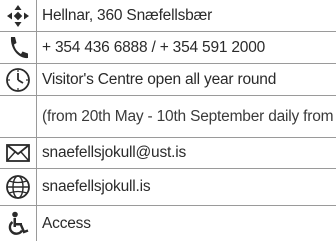 Image resolution: width=336 pixels, height=241 pixels. What do you see at coordinates (186, 47) in the screenshot?
I see `phone-text: + 354 436 6888 / + 354 591 2000` at bounding box center [186, 47].